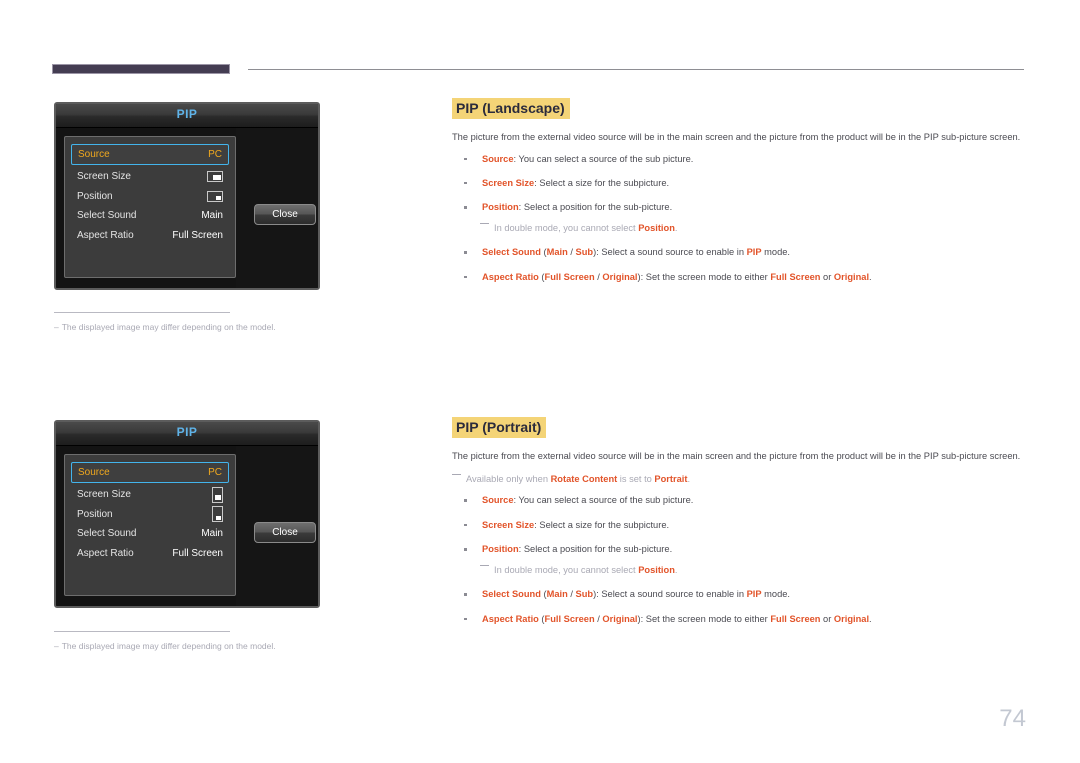  What do you see at coordinates (1012, 718) in the screenshot?
I see `page-number: 74` at bounding box center [1012, 718].